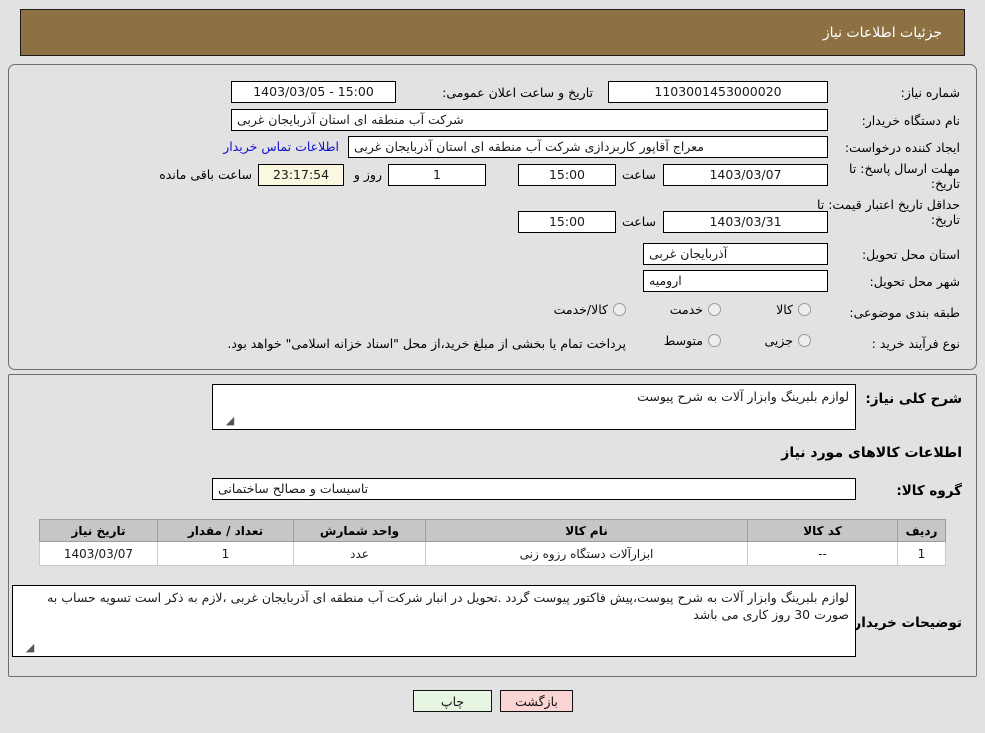 This screenshot has width=985, height=733. What do you see at coordinates (98, 530) in the screenshot?
I see `th-need-date: تاریخ نیاز` at bounding box center [98, 530].